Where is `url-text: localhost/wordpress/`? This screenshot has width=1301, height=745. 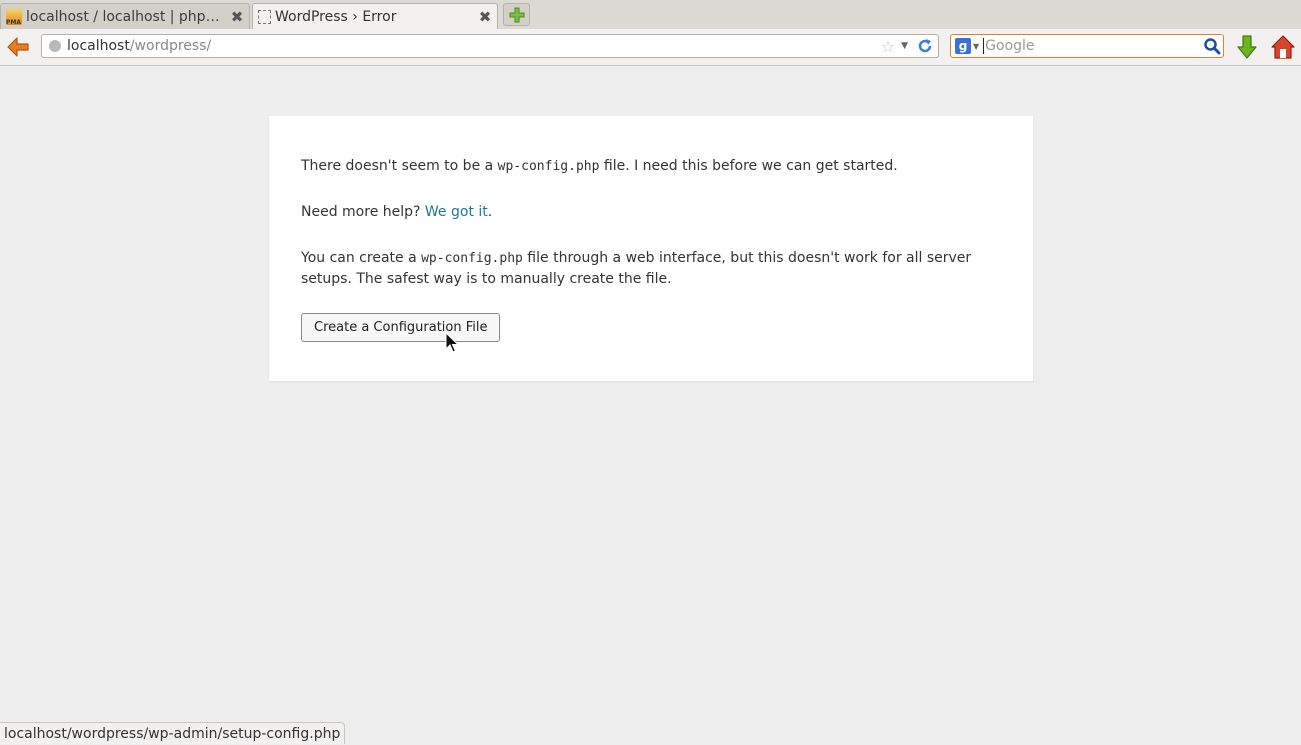 url-text: localhost/wordpress/ is located at coordinates (474, 46).